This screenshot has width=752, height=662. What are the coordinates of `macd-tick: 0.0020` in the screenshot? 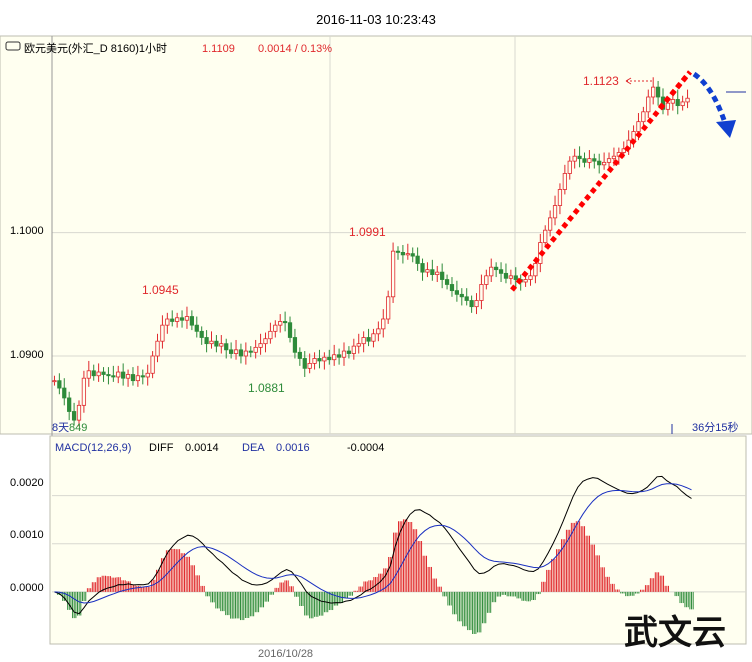 It's located at (27, 483).